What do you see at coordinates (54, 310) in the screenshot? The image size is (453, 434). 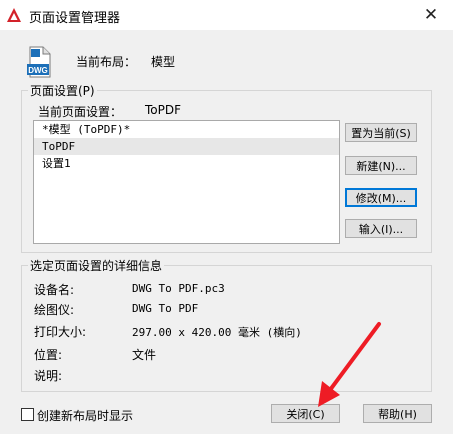 I see `plotter-label: 绘图仪:` at bounding box center [54, 310].